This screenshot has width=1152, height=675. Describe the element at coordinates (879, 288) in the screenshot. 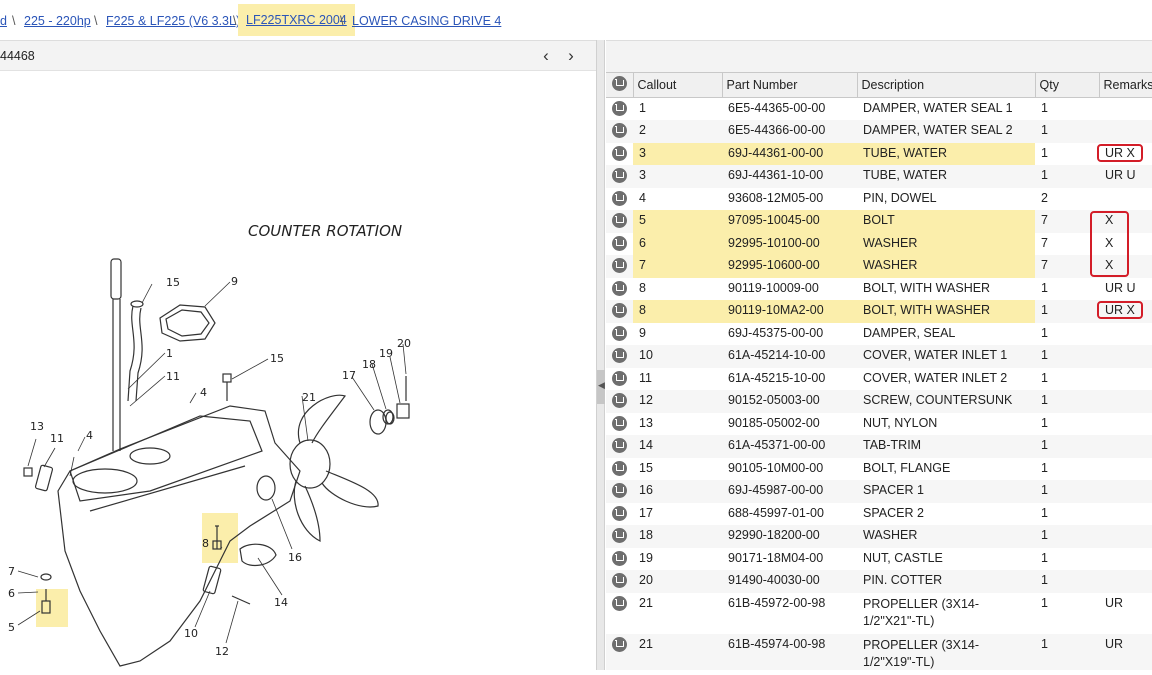

I see `table-row: 8 90119-10009-00 BOLT, WITH WASHER 1 UR U` at that location.